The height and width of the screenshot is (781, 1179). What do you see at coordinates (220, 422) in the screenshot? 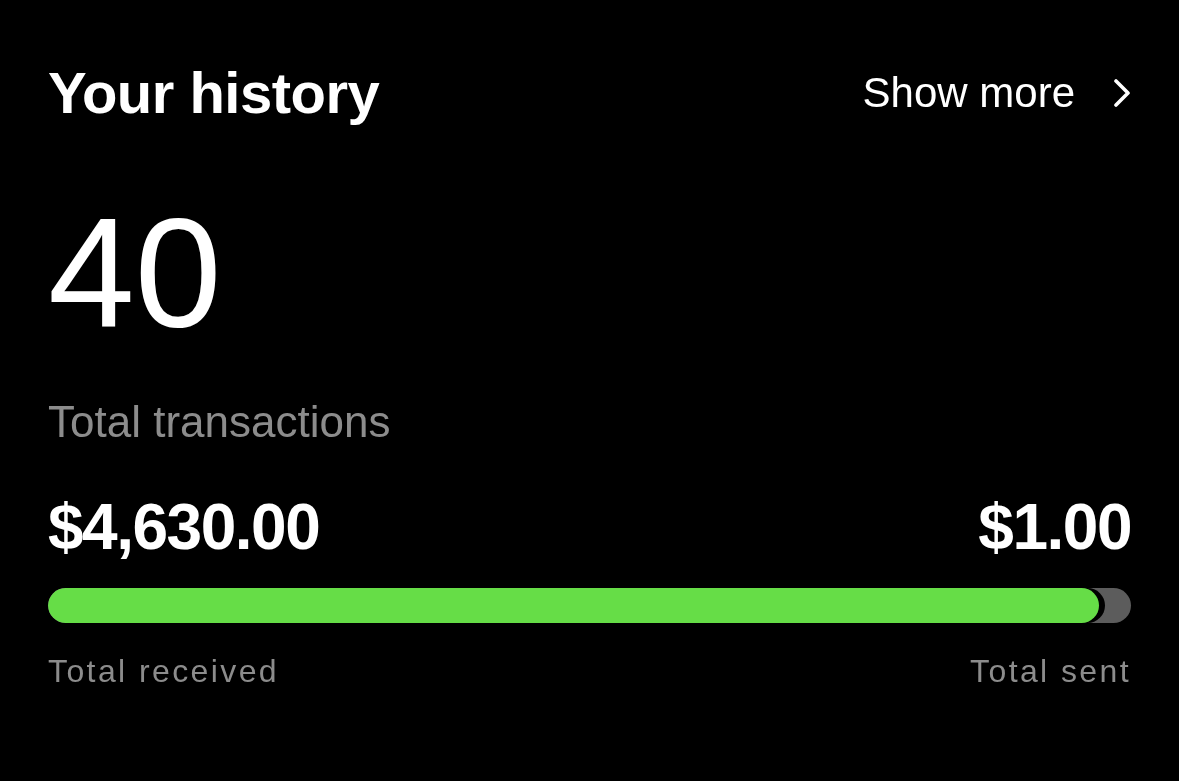
I see `transactions-label: Total transactions` at bounding box center [220, 422].